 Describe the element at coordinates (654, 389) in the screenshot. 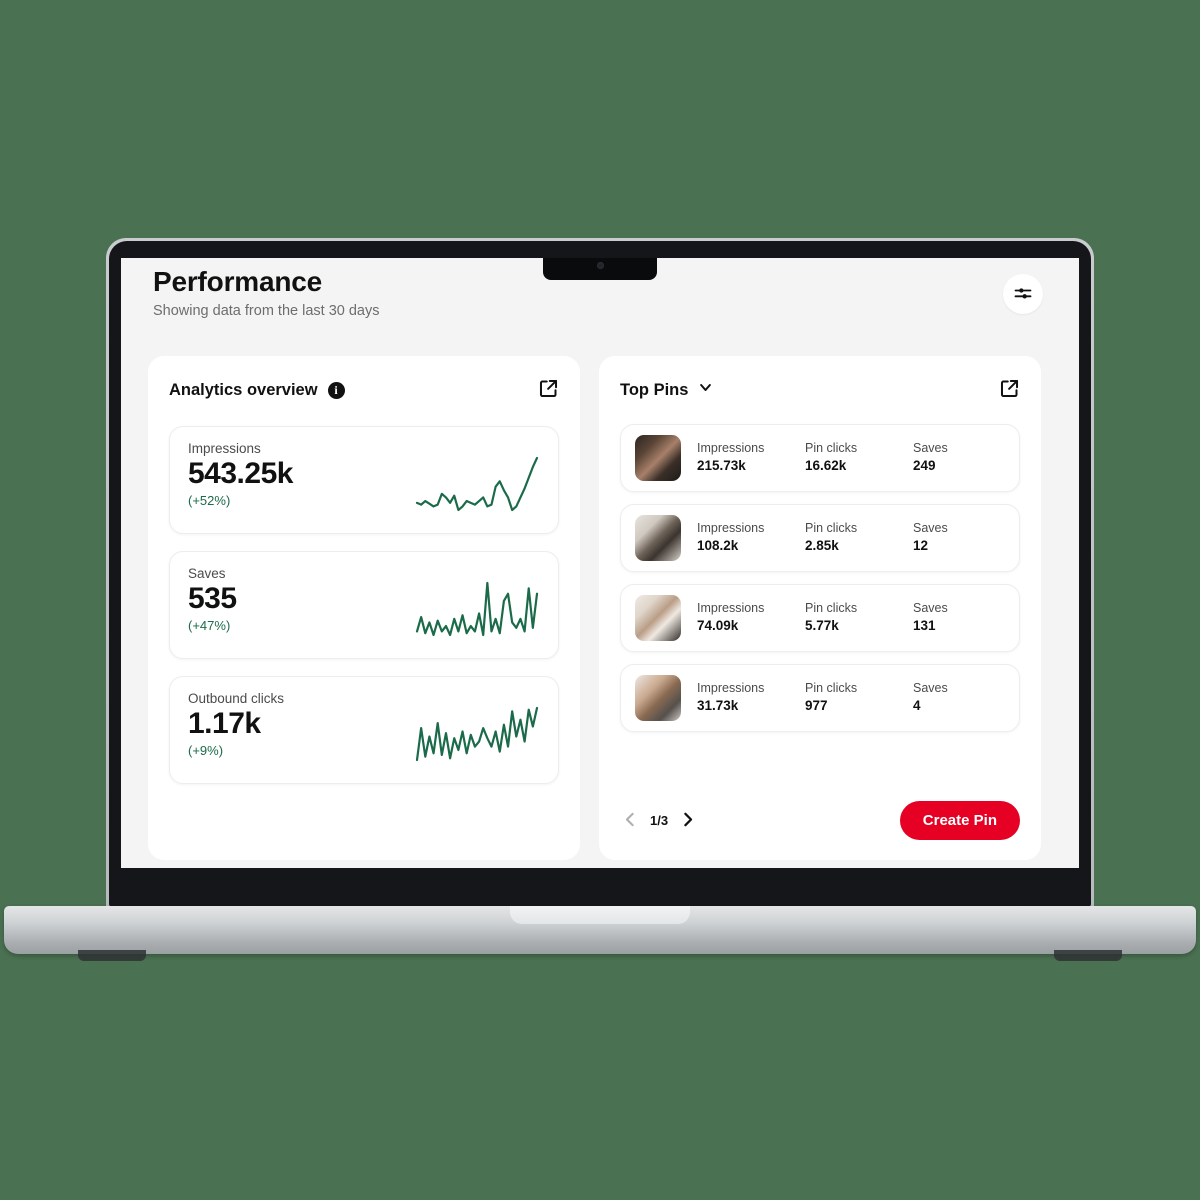

I see `top-pins-title-text: Top Pins` at that location.